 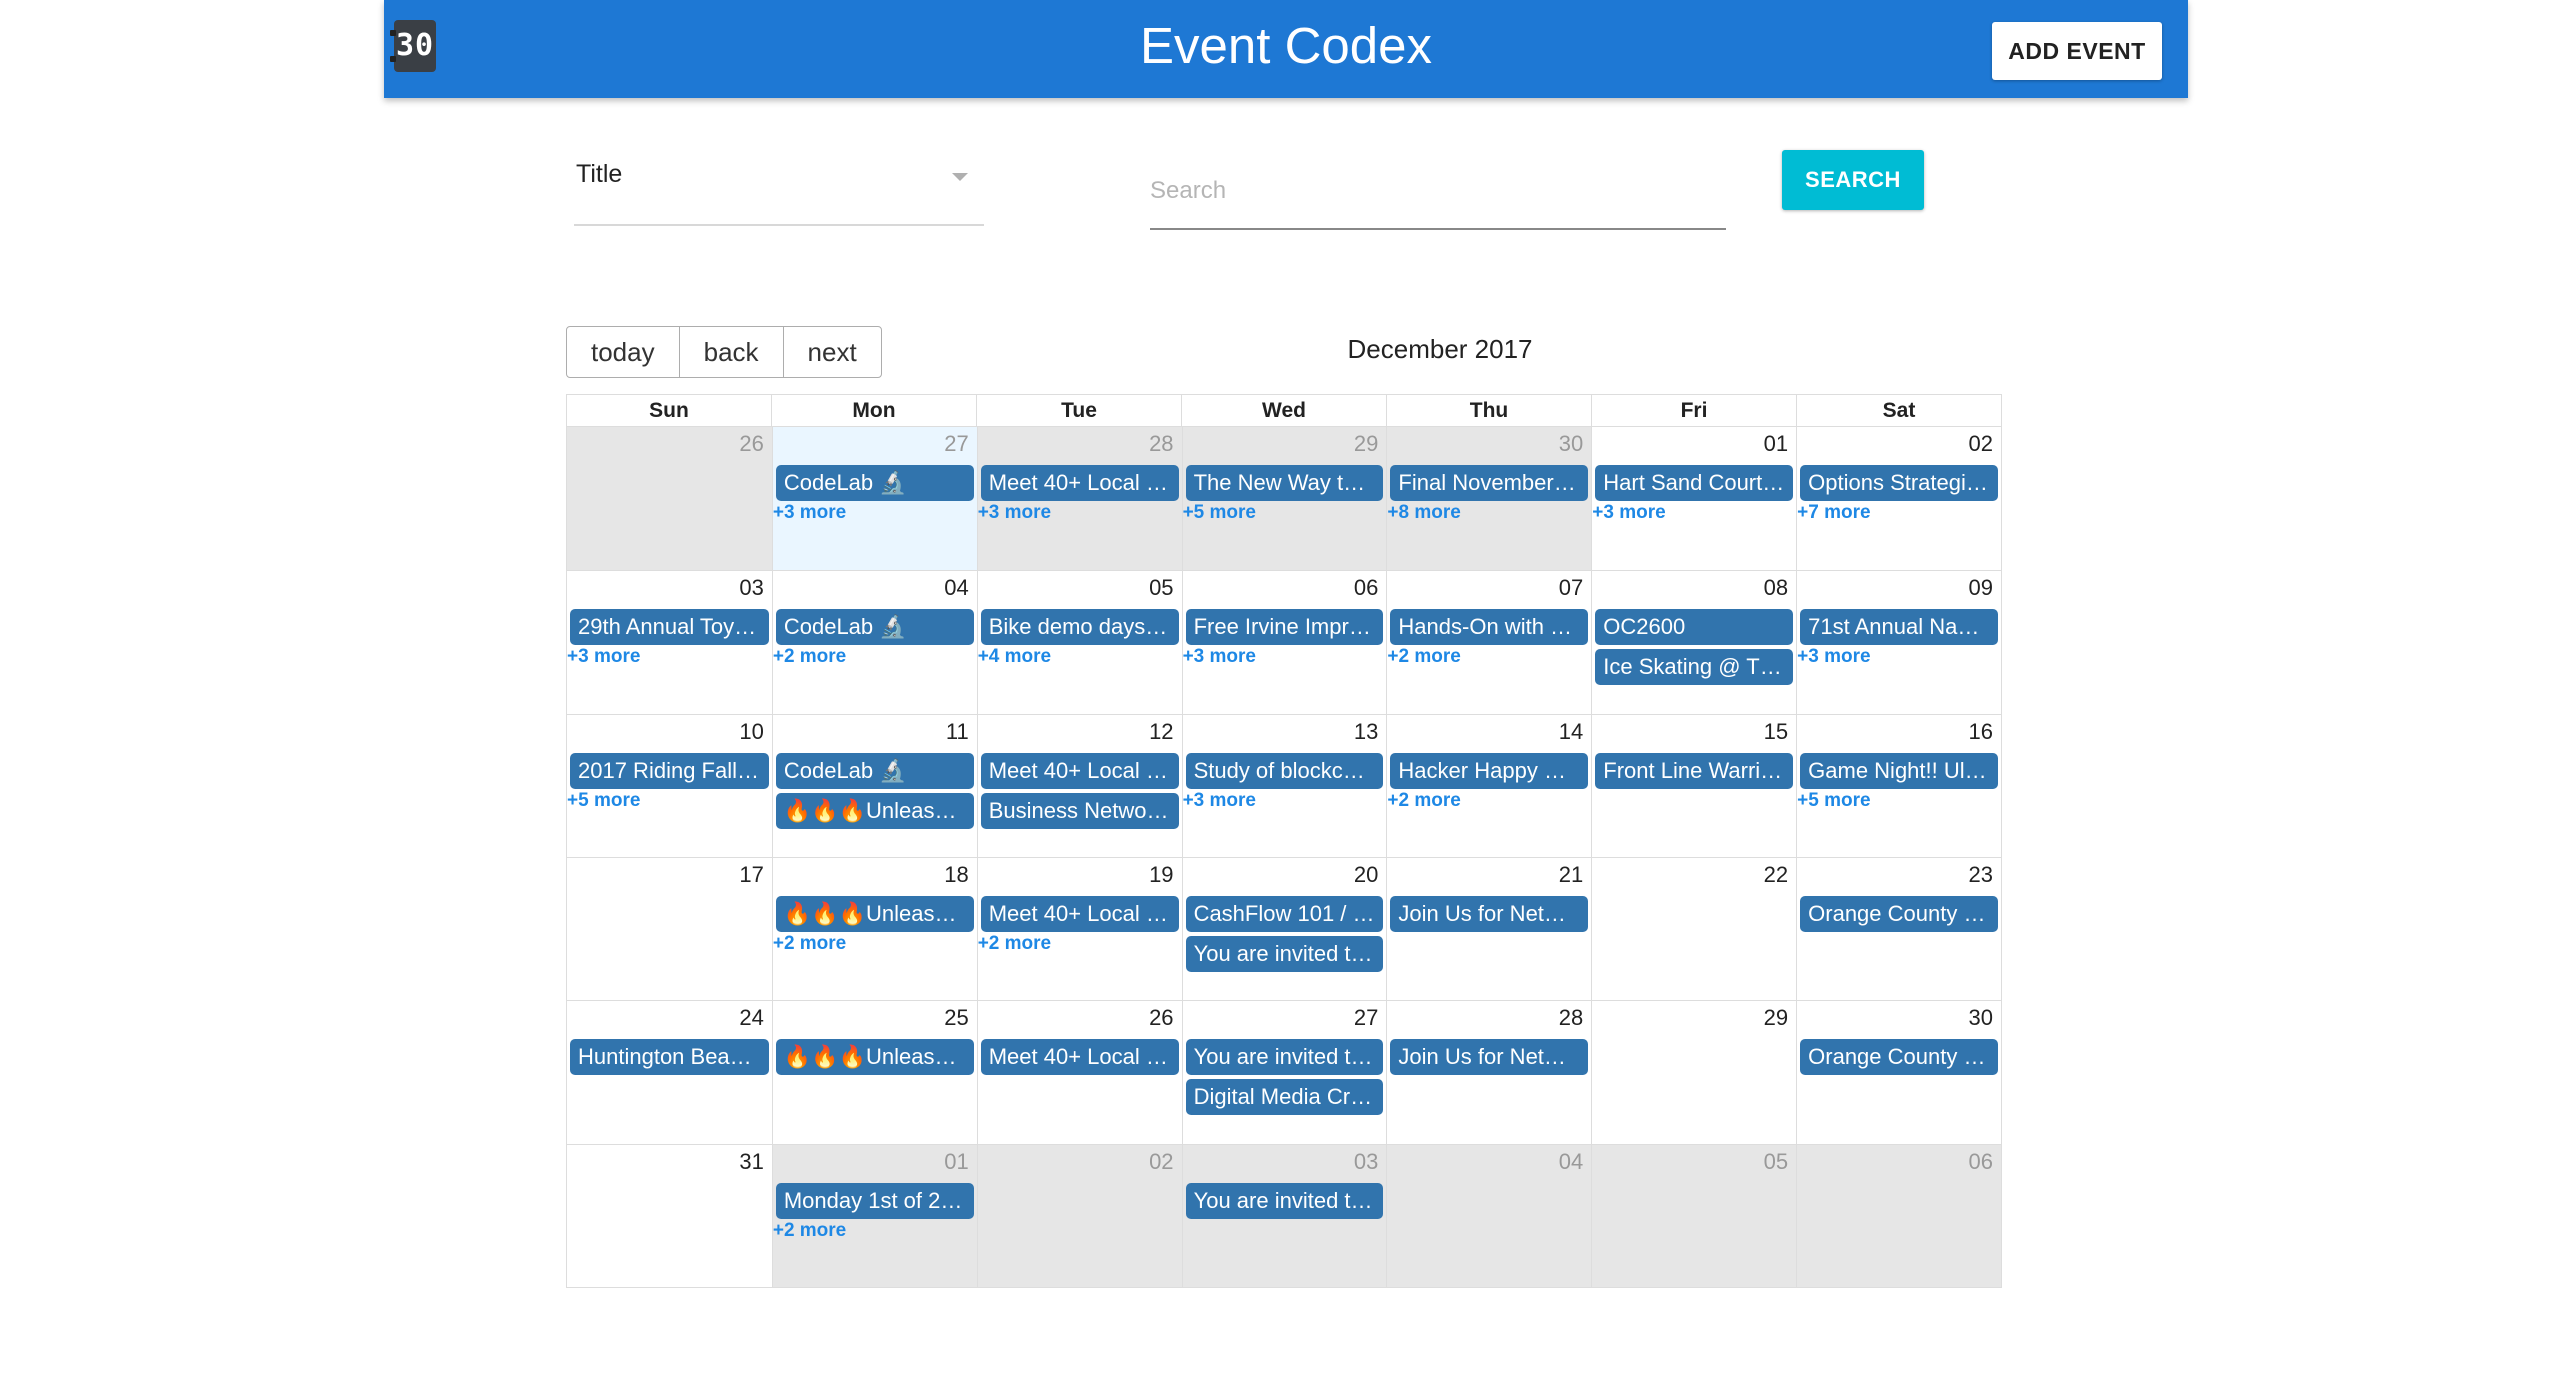 What do you see at coordinates (669, 770) in the screenshot?
I see `calendar-event: 2017 Riding Fall Classic` at bounding box center [669, 770].